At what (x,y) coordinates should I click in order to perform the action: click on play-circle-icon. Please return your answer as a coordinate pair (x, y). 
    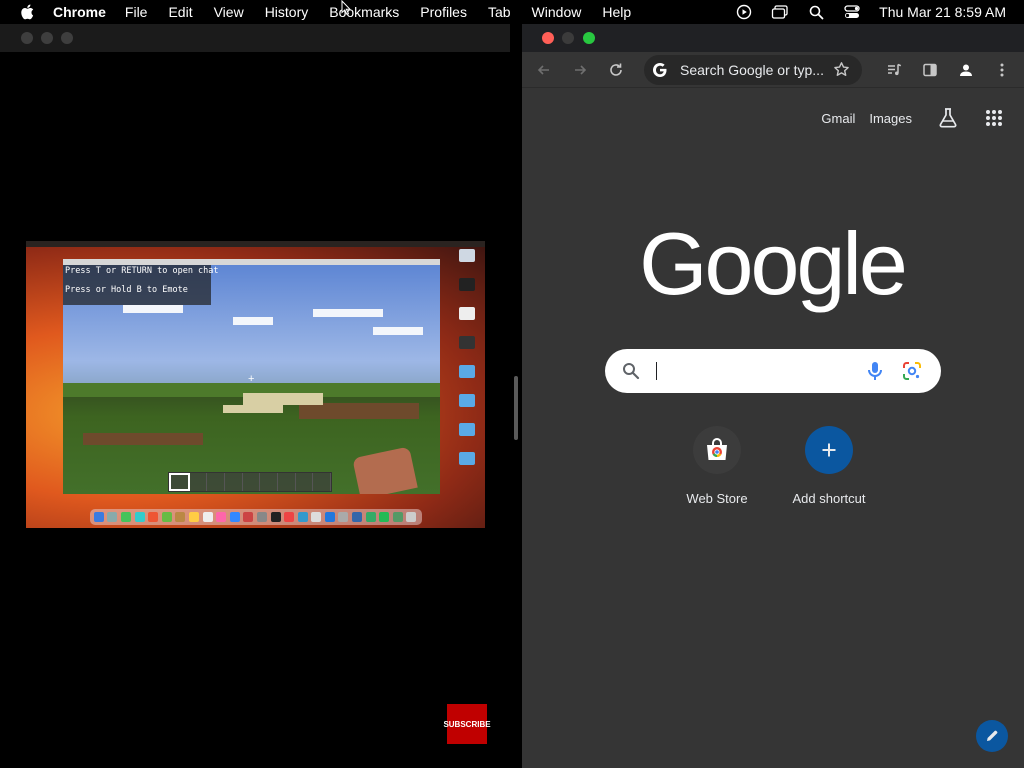
    Looking at the image, I should click on (744, 12).